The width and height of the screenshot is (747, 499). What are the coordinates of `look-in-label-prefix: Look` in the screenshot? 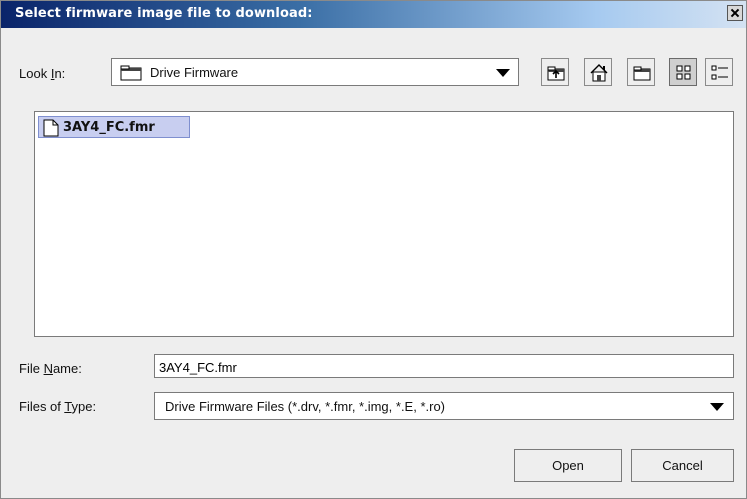 It's located at (35, 73).